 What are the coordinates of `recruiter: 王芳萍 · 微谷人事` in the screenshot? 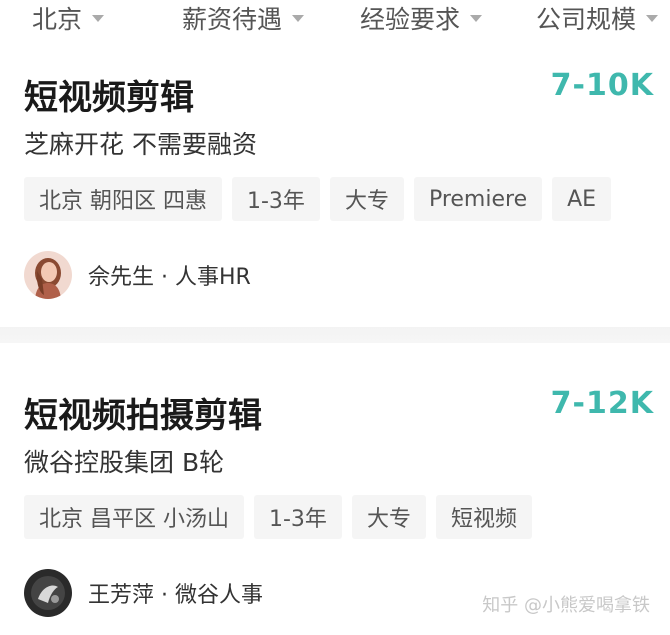 It's located at (143, 593).